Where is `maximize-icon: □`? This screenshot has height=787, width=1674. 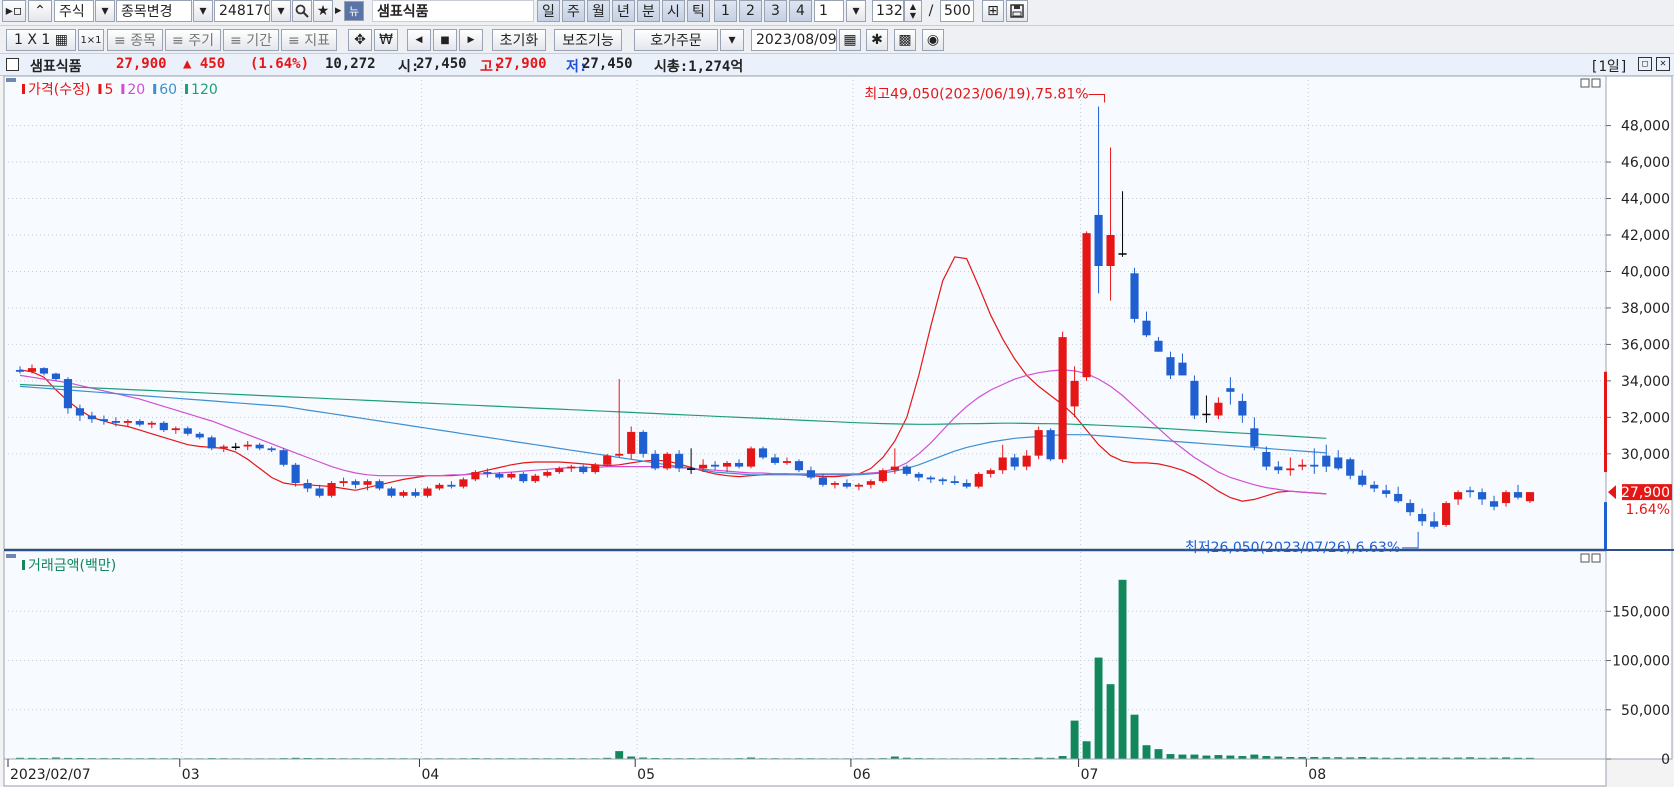 maximize-icon: □ is located at coordinates (1645, 64).